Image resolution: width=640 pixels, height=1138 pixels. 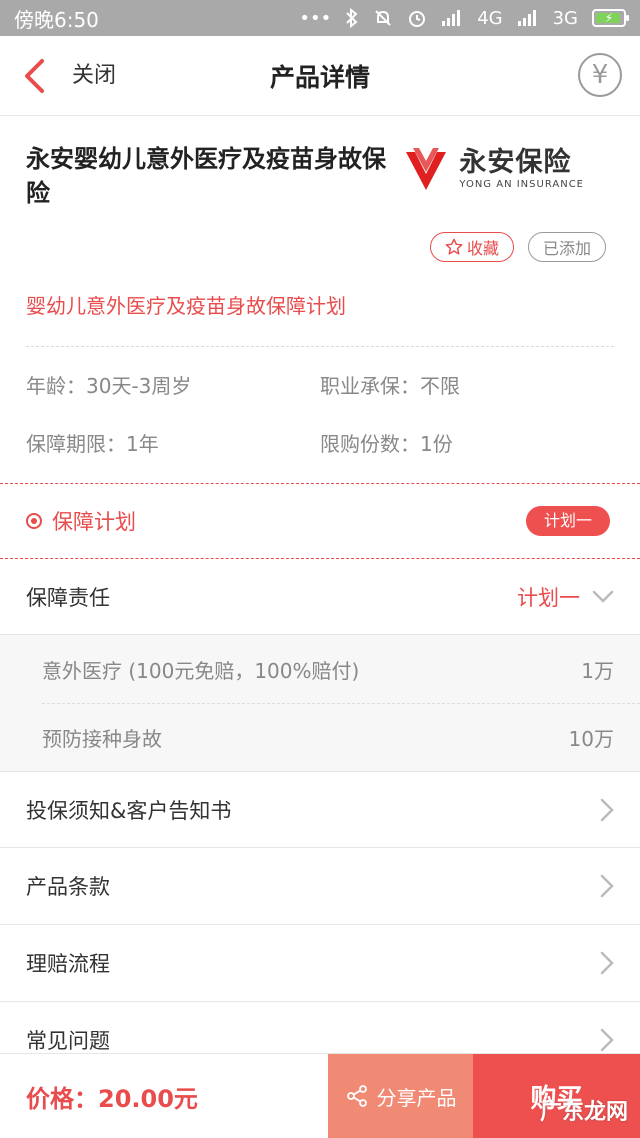 I want to click on coverage-label: 保障责任, so click(x=68, y=597).